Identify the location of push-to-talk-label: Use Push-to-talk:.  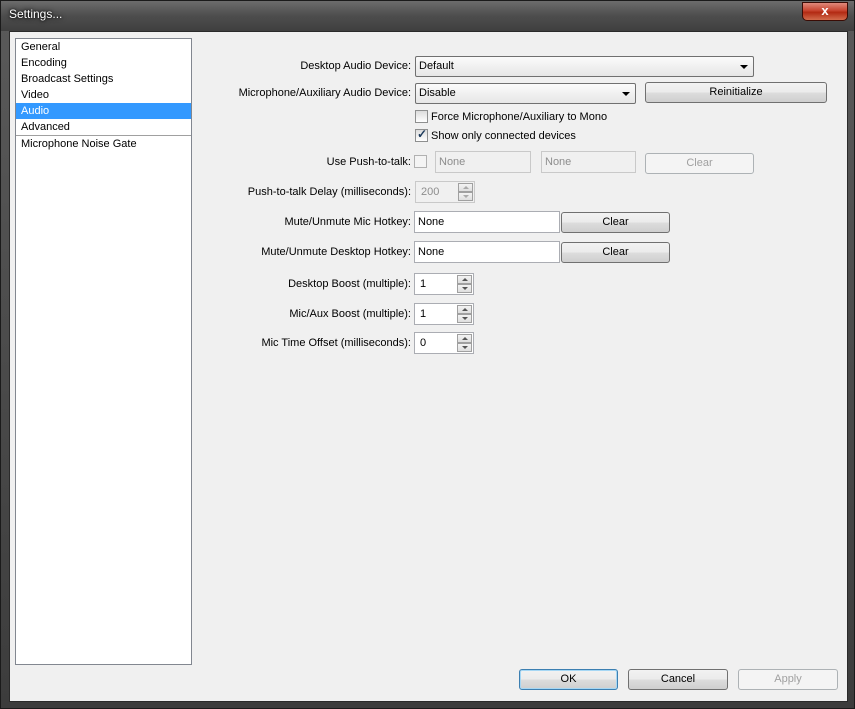
(368, 162).